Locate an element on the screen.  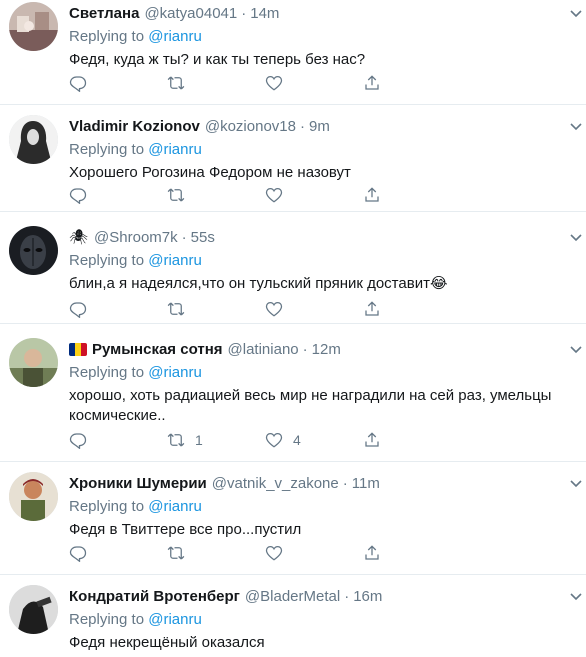
tweet-actions is located at coordinates (234, 197).